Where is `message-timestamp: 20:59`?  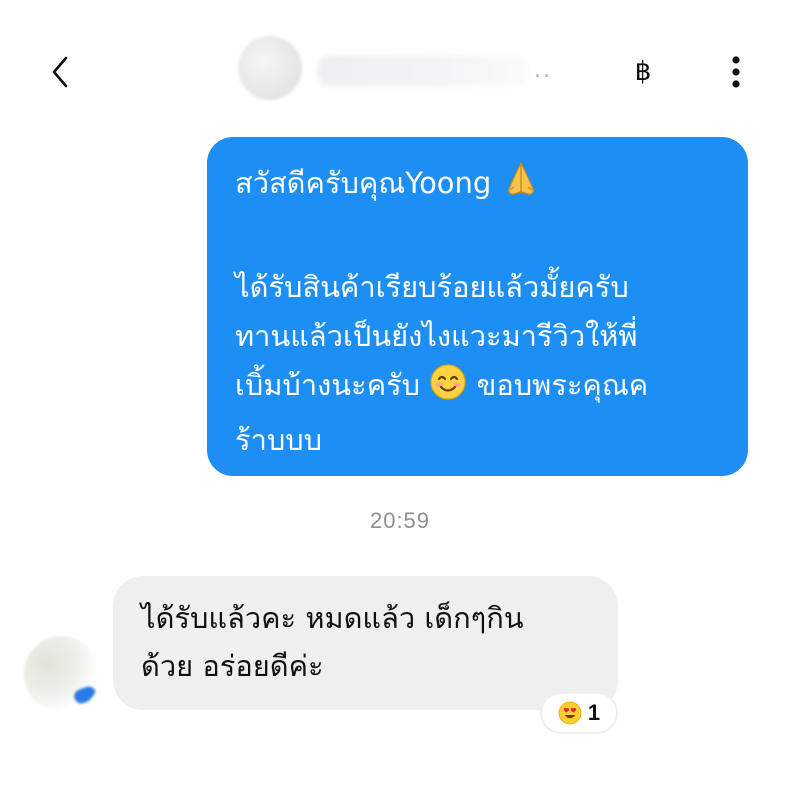
message-timestamp: 20:59 is located at coordinates (400, 520).